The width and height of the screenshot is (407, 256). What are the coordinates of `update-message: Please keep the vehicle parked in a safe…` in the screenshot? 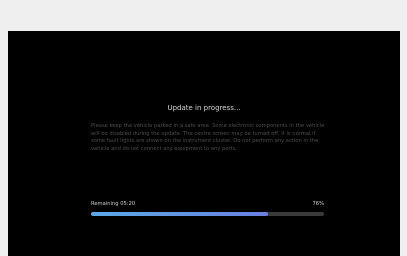 It's located at (208, 137).